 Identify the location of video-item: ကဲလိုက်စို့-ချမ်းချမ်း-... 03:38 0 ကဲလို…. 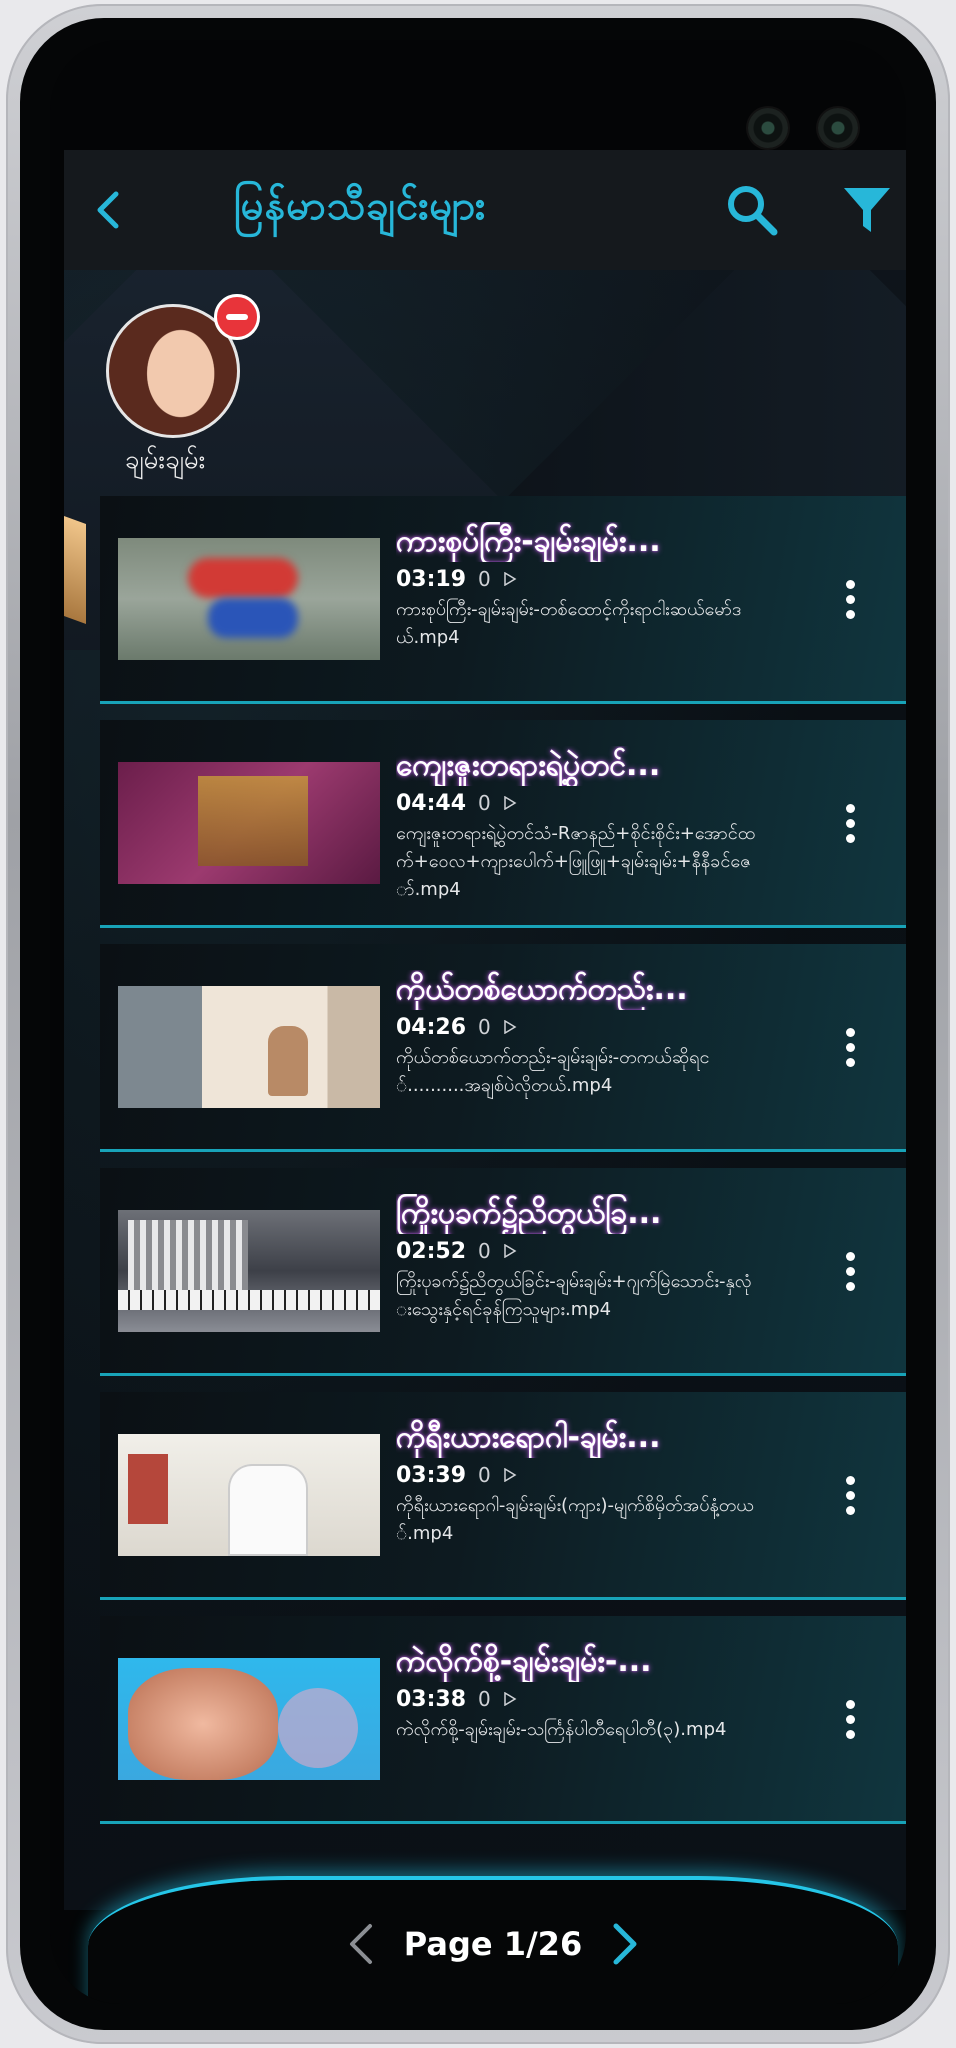
(503, 1720).